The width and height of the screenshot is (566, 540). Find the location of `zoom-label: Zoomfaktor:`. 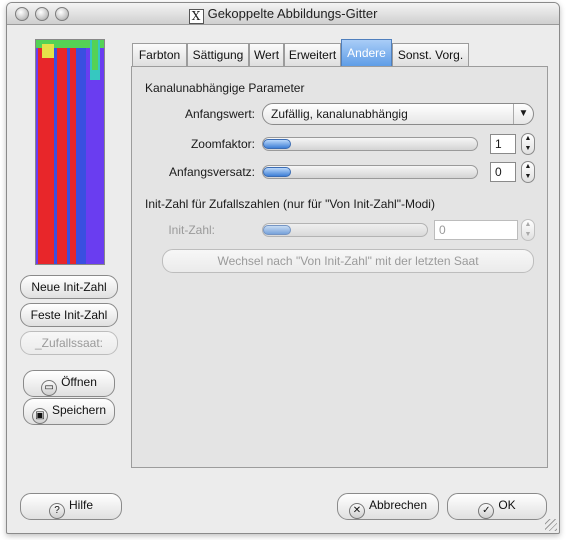

zoom-label: Zoomfaktor: is located at coordinates (222, 144).